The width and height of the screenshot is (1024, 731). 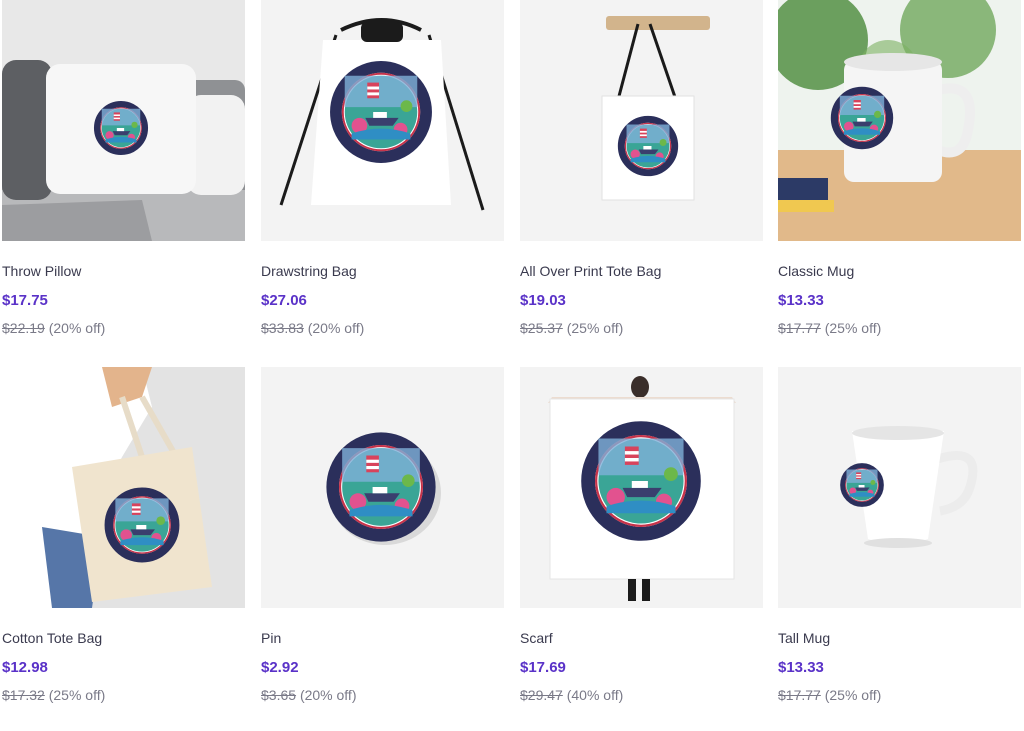 I want to click on product-card-classic-mug: Classic Mug $13.33 $17.77 (25% off), so click(x=899, y=168).